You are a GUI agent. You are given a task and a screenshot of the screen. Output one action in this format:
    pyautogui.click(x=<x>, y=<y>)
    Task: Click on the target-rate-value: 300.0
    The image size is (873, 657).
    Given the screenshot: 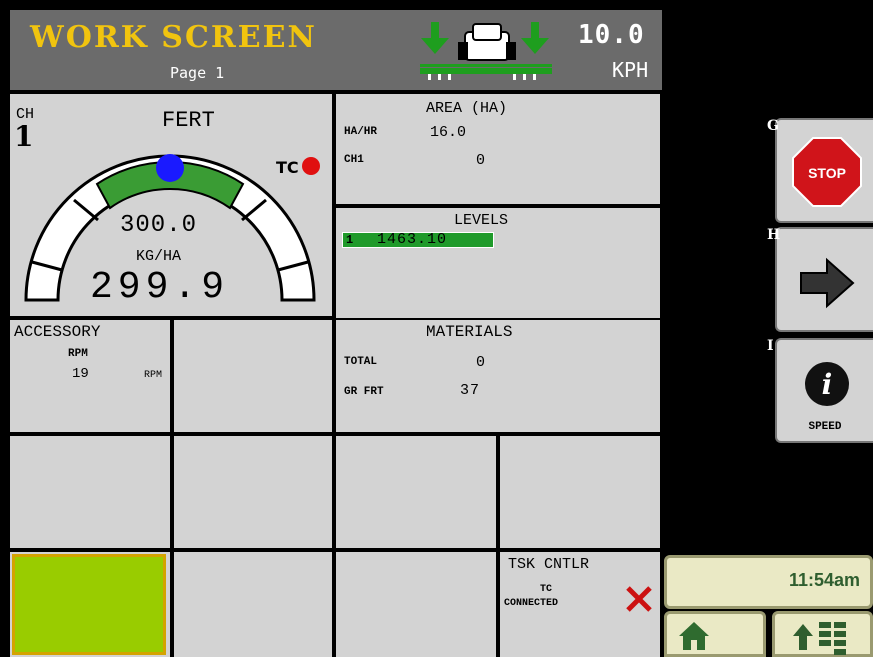 What is the action you would take?
    pyautogui.click(x=159, y=225)
    